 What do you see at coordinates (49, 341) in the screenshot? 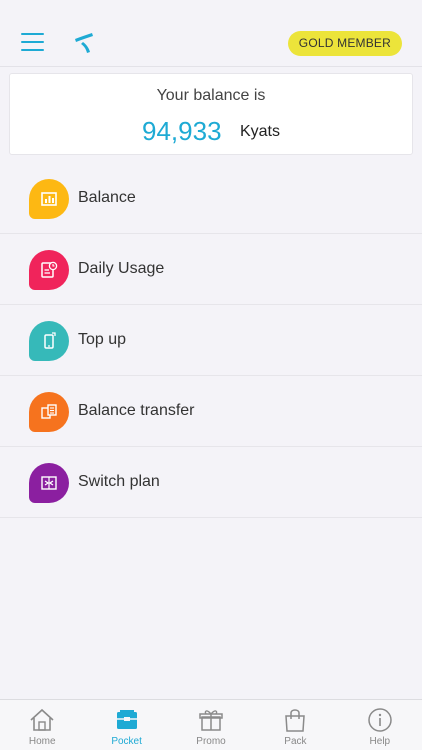
I see `top-up-phone-icon` at bounding box center [49, 341].